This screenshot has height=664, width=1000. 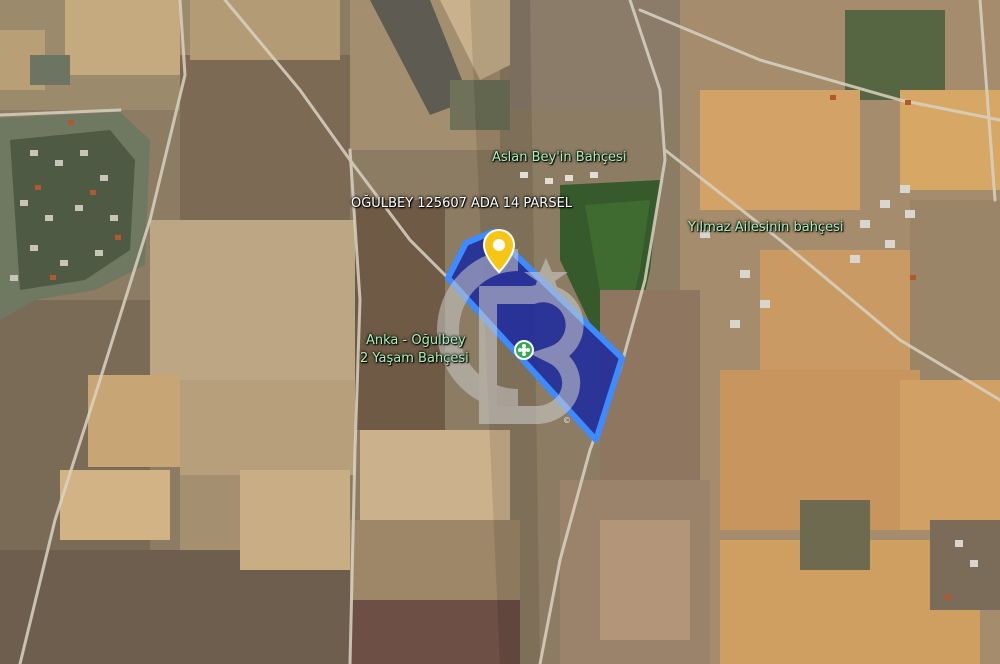 What do you see at coordinates (567, 420) in the screenshot?
I see `watermark-copyright: ©` at bounding box center [567, 420].